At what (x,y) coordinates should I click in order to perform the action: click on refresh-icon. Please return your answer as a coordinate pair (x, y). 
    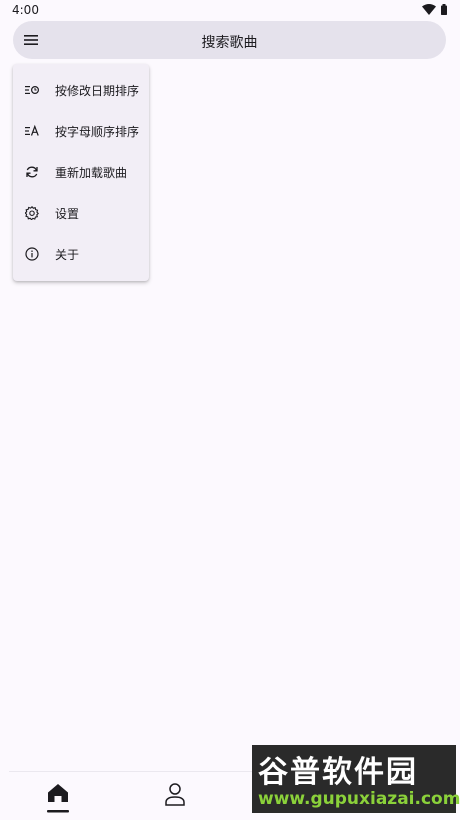
    Looking at the image, I should click on (32, 172).